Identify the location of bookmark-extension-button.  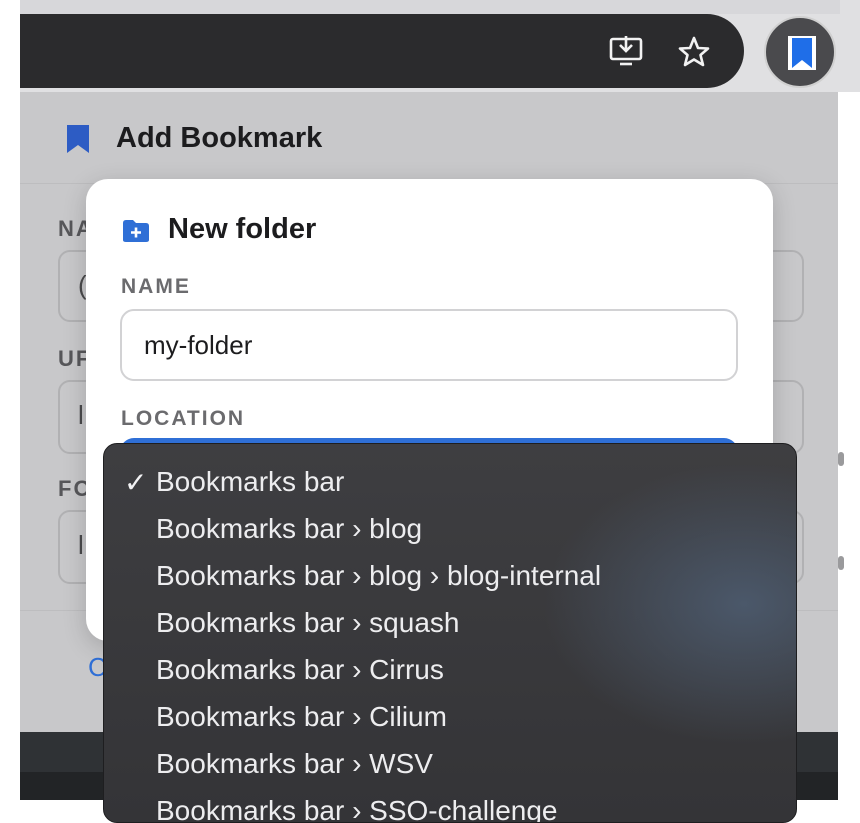
(800, 52).